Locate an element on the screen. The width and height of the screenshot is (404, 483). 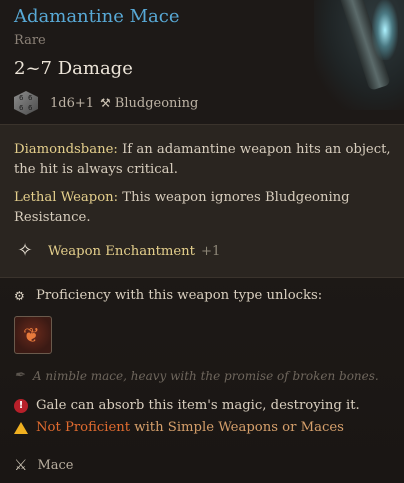
item-art is located at coordinates (359, 55).